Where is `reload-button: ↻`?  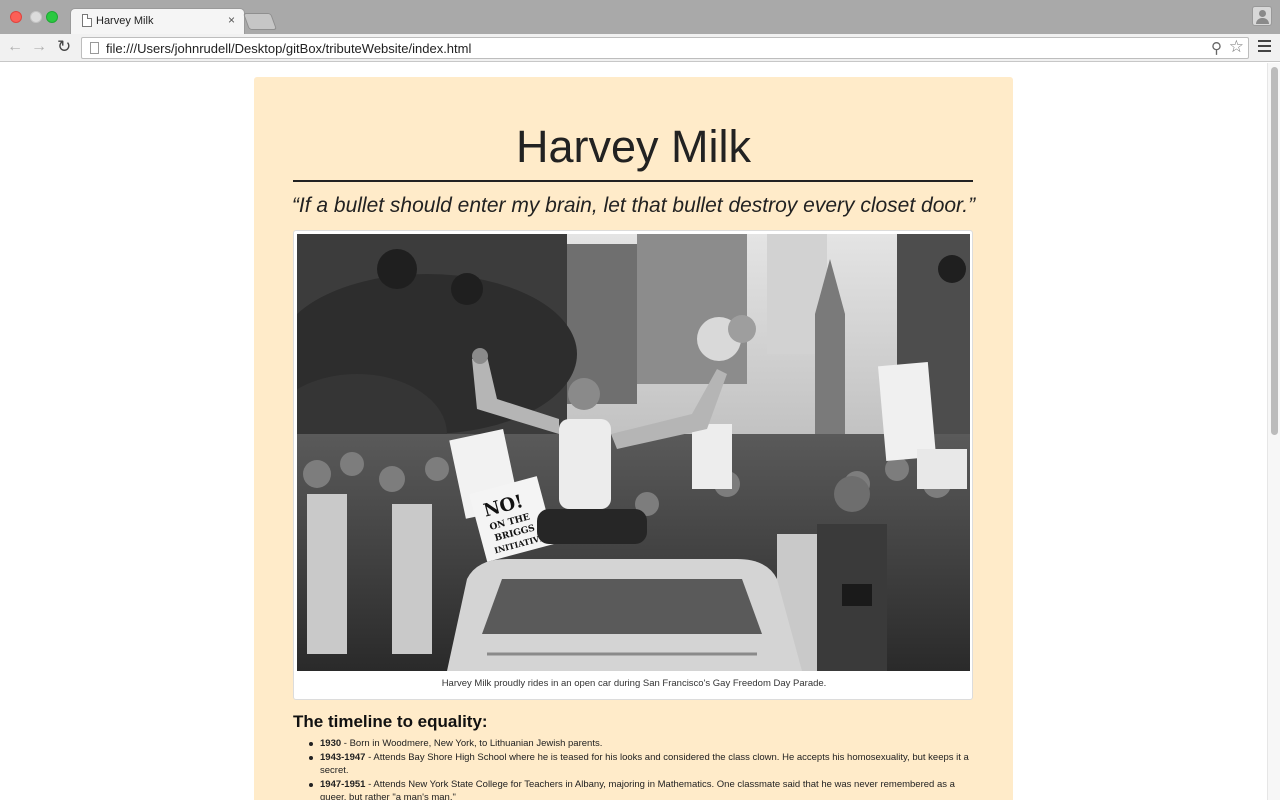 reload-button: ↻ is located at coordinates (64, 47).